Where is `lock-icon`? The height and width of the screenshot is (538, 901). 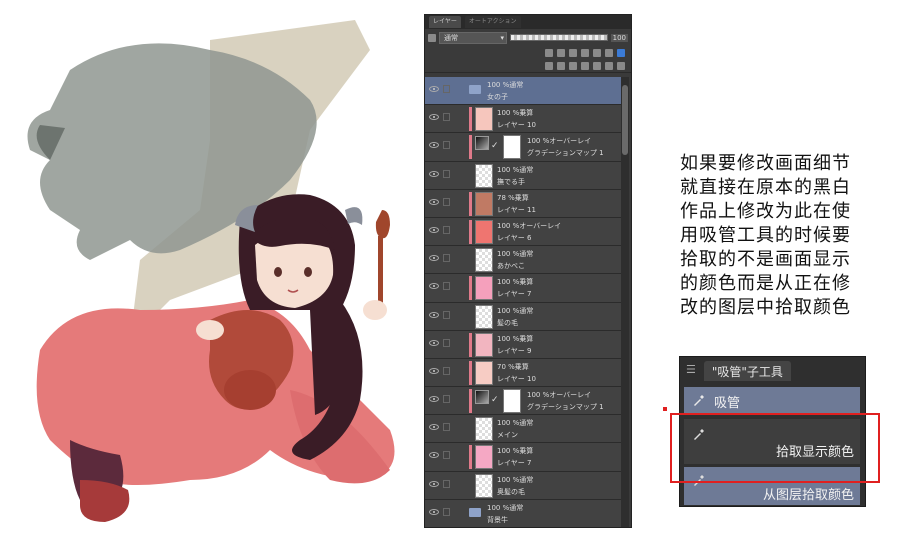 lock-icon is located at coordinates (585, 52).